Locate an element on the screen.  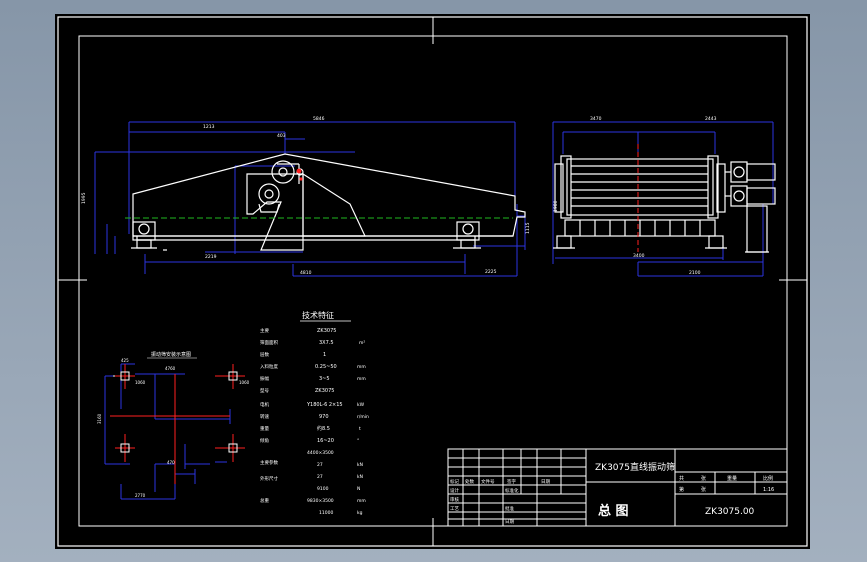
right-label: 重量 is located at coordinates (732, 478).